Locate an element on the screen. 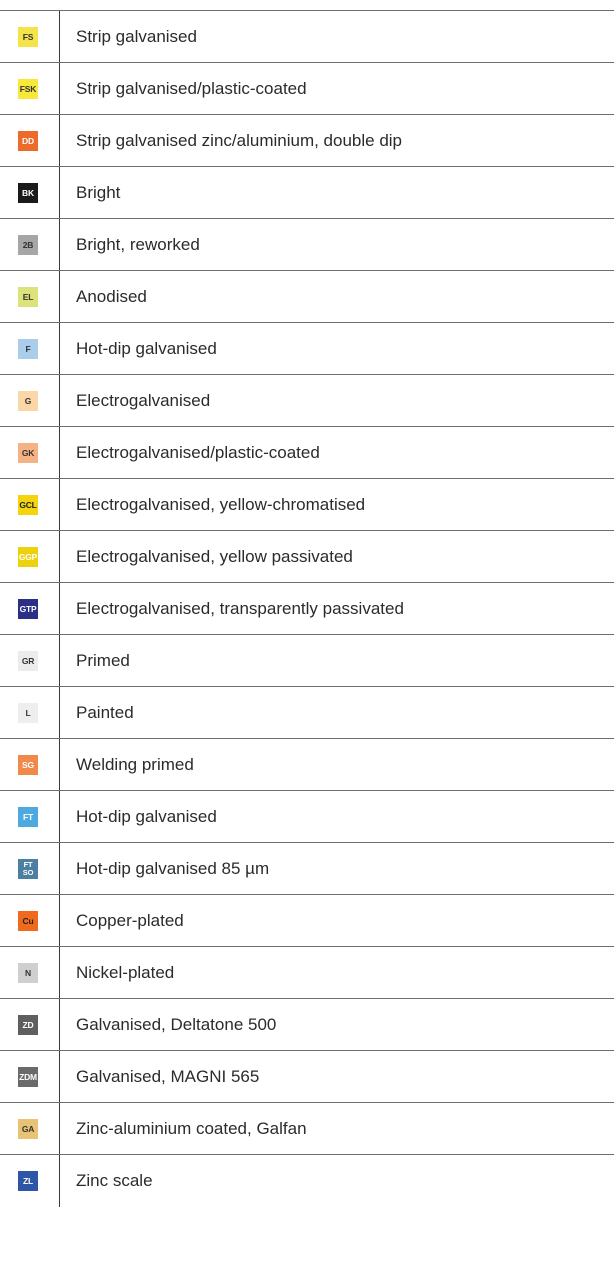  finish-code-badge: ZL is located at coordinates (28, 1181).